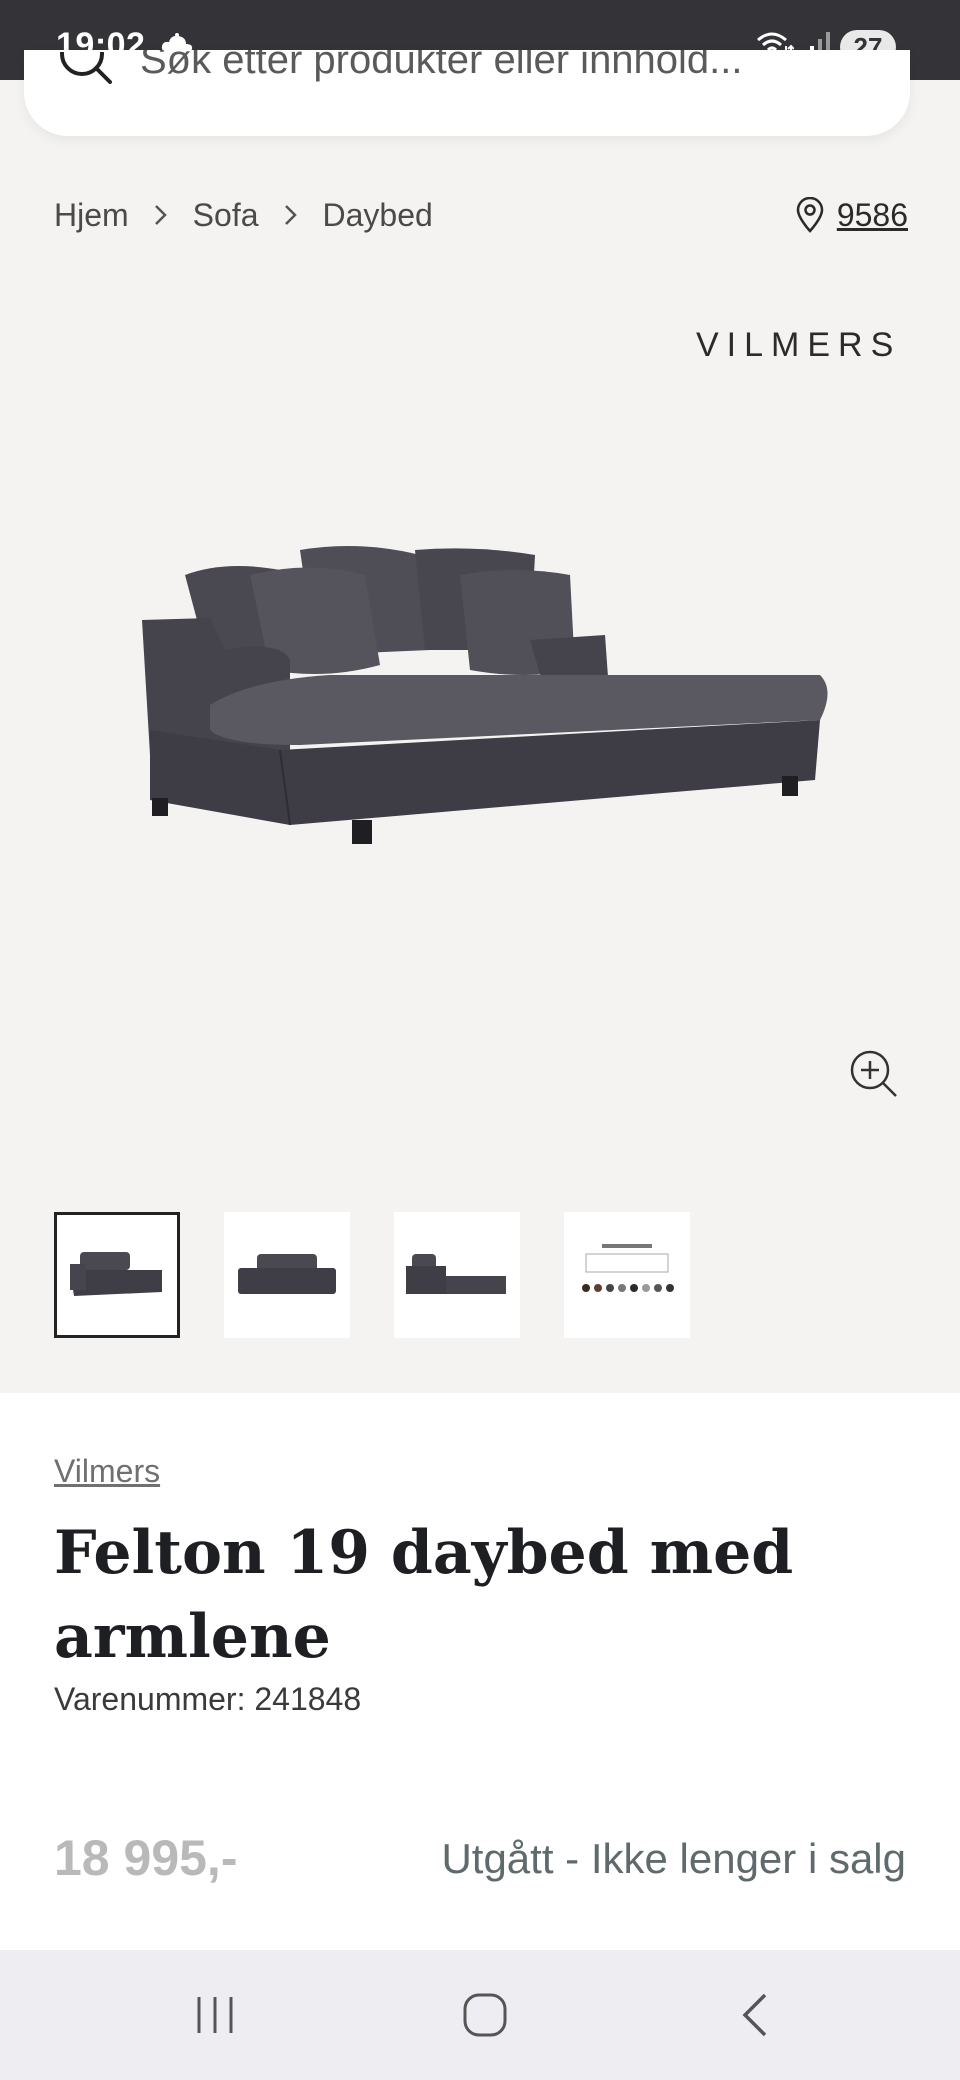 The height and width of the screenshot is (2080, 960). What do you see at coordinates (91, 215) in the screenshot?
I see `breadcrumb-home: Hjem` at bounding box center [91, 215].